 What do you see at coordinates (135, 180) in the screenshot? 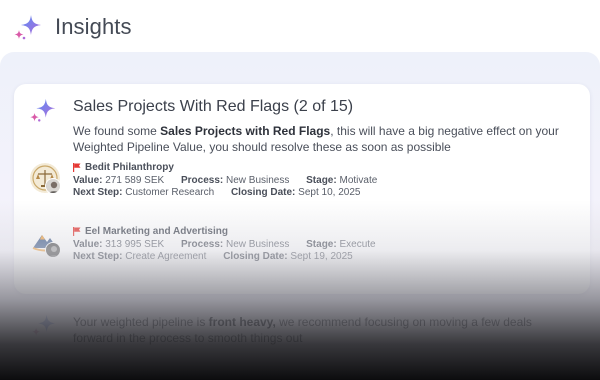
I see `value-text: 271 589 SEK` at bounding box center [135, 180].